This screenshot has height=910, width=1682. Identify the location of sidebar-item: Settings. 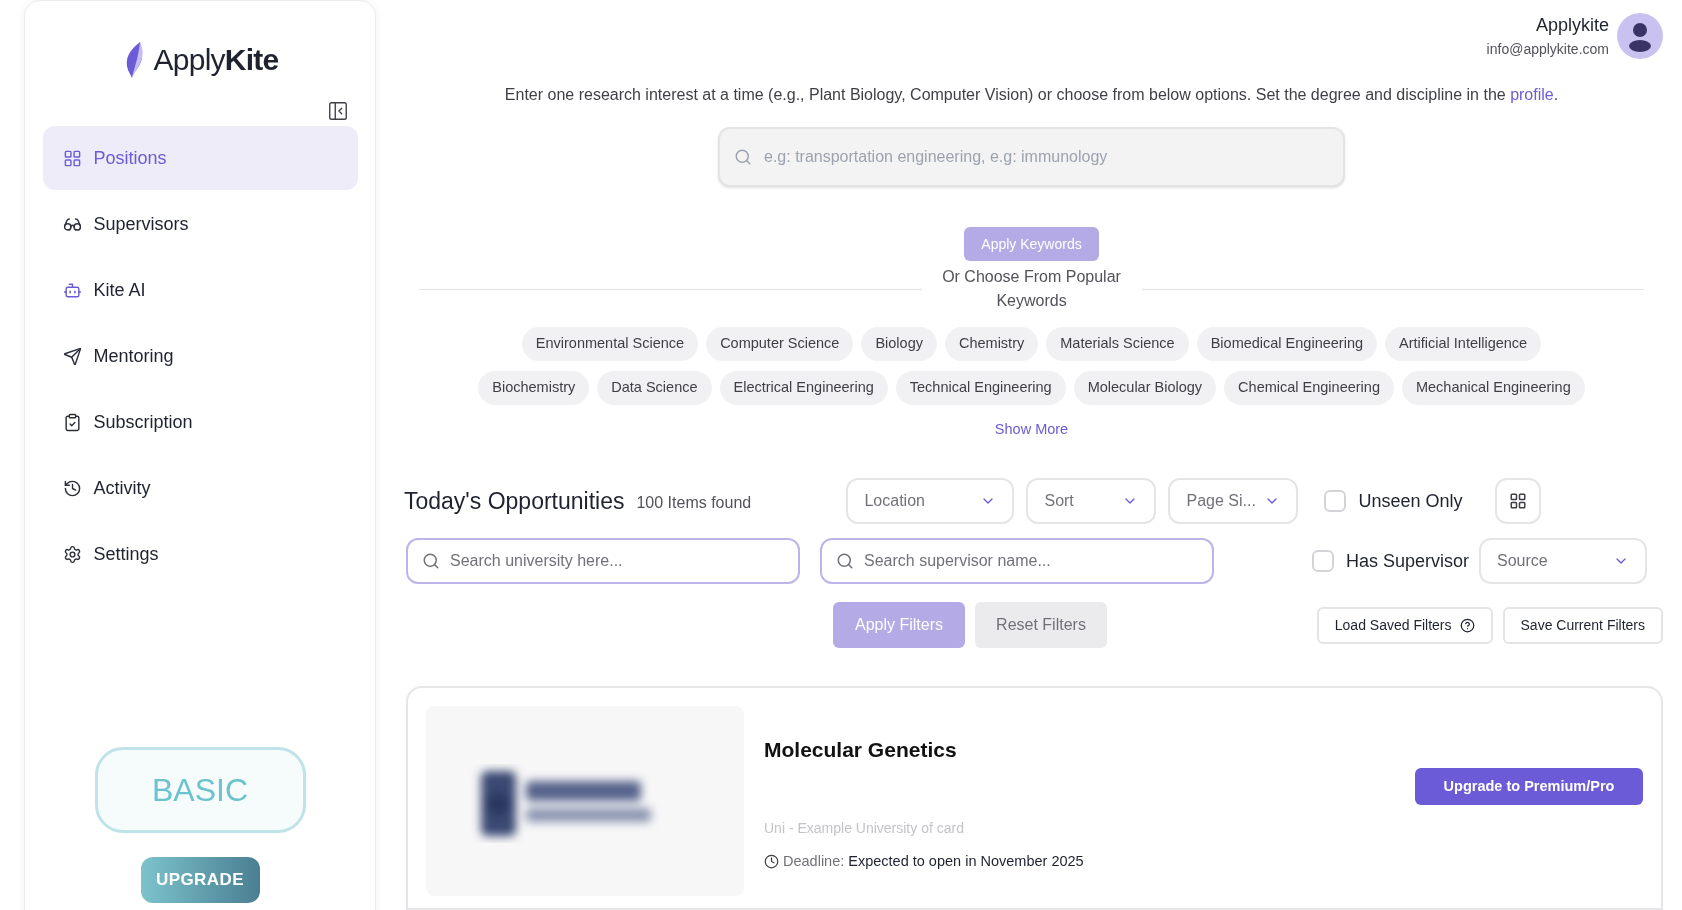
(200, 554).